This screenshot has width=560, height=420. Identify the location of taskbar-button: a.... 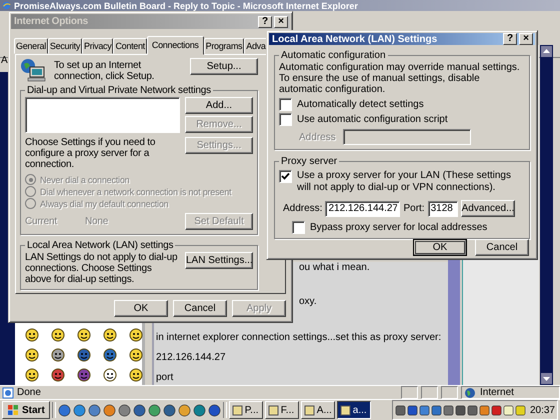
(353, 410).